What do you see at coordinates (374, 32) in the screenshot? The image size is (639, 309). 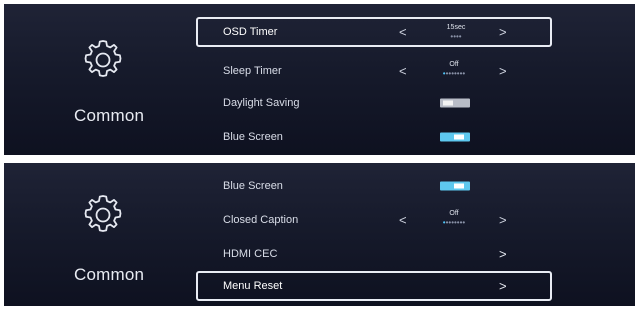 I see `menu-row-osd-timer: OSD Timer < 15sec •••• >` at bounding box center [374, 32].